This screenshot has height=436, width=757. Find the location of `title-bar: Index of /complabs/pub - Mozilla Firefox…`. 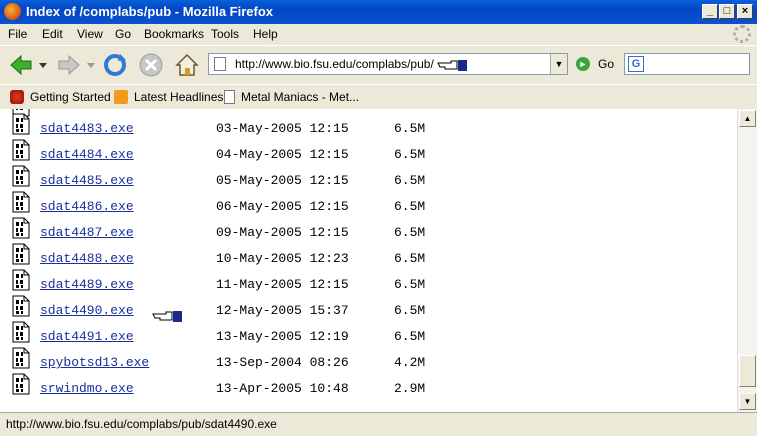

title-bar: Index of /complabs/pub - Mozilla Firefox… is located at coordinates (378, 12).